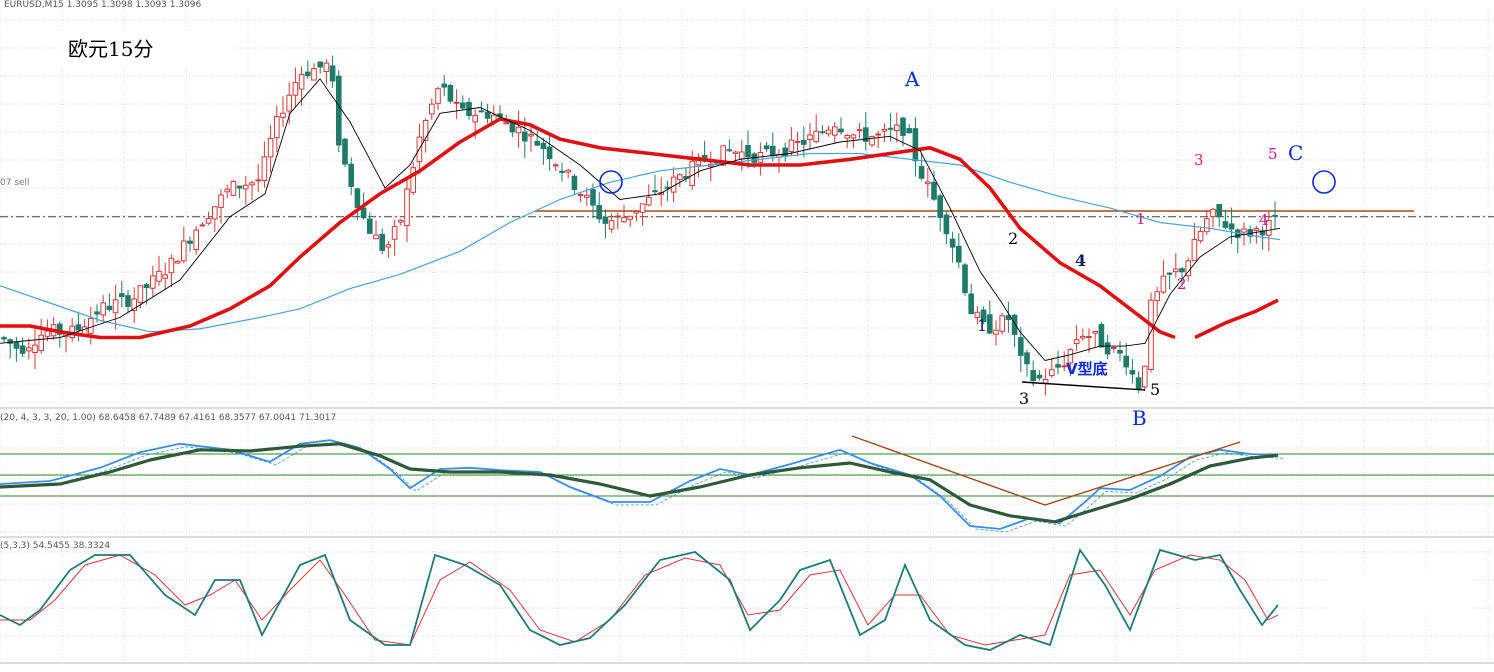 The width and height of the screenshot is (1494, 672). I want to click on label-b: B, so click(1139, 418).